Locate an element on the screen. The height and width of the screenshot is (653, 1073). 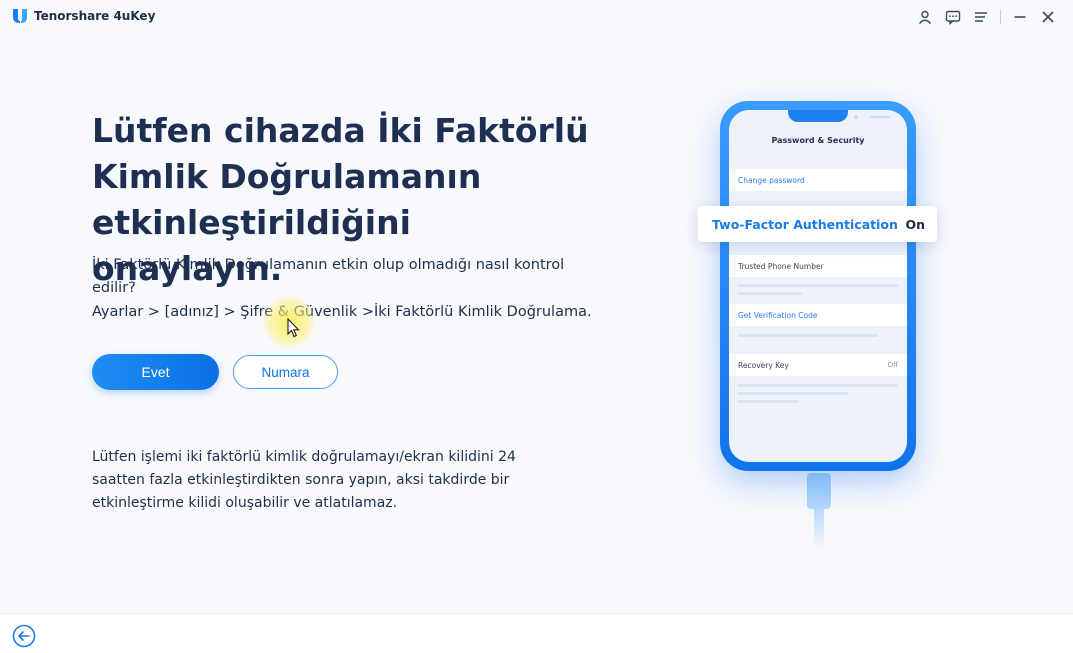
window-controls is located at coordinates (983, 17).